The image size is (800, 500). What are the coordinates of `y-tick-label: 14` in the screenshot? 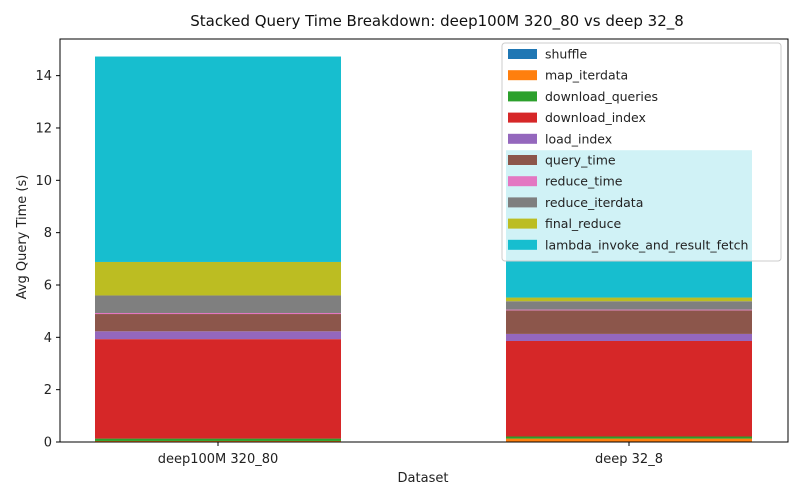 It's located at (43, 76).